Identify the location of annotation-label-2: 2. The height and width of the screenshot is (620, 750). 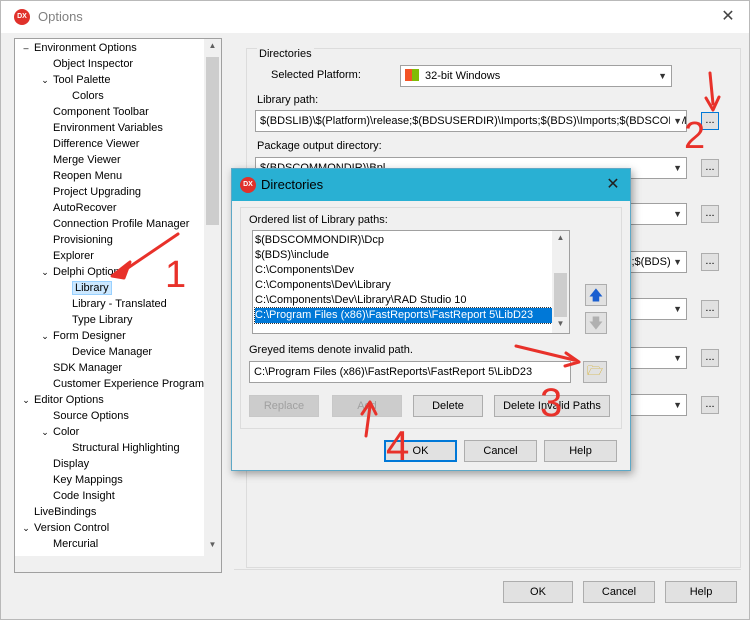
(694, 136).